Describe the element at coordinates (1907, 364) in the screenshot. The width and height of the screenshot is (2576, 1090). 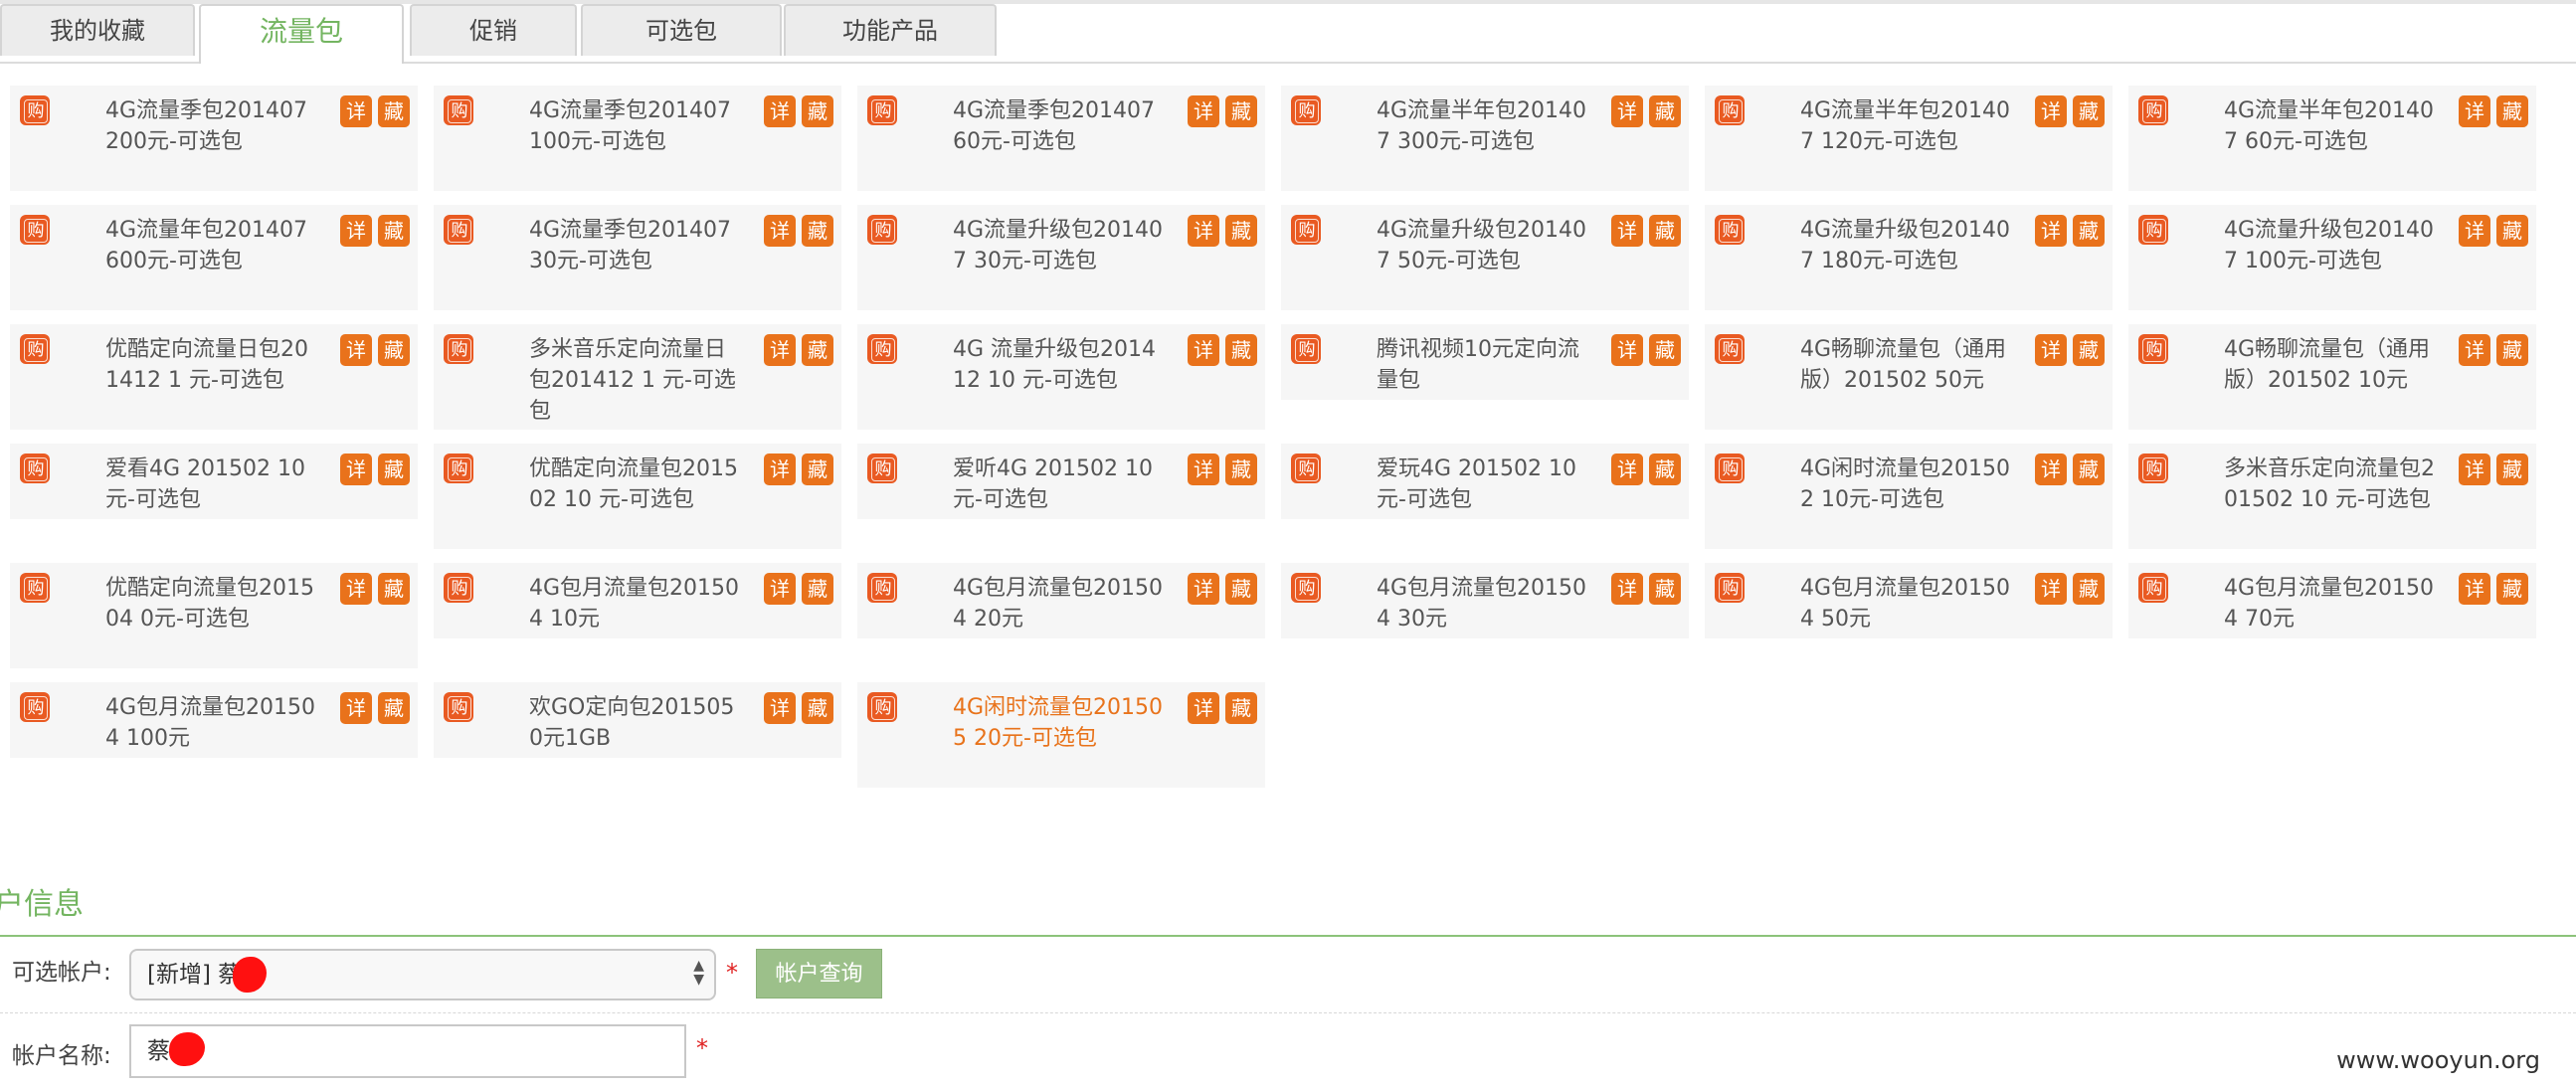
I see `product-title: 4G畅聊流量包（通用版）201502 50元` at that location.